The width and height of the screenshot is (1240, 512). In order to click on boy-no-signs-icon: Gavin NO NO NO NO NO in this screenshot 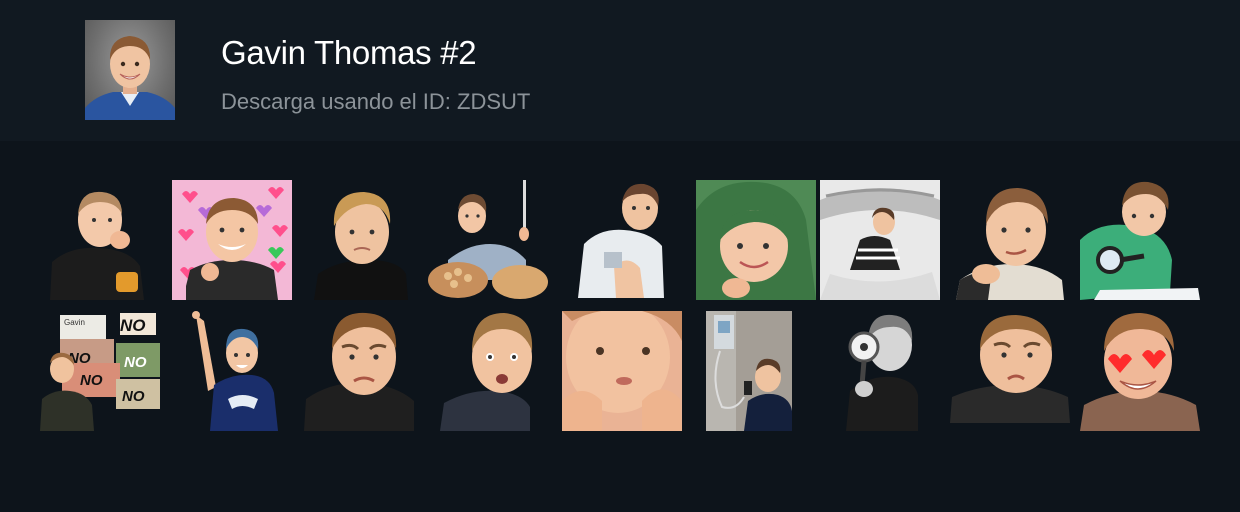, I will do `click(100, 372)`.